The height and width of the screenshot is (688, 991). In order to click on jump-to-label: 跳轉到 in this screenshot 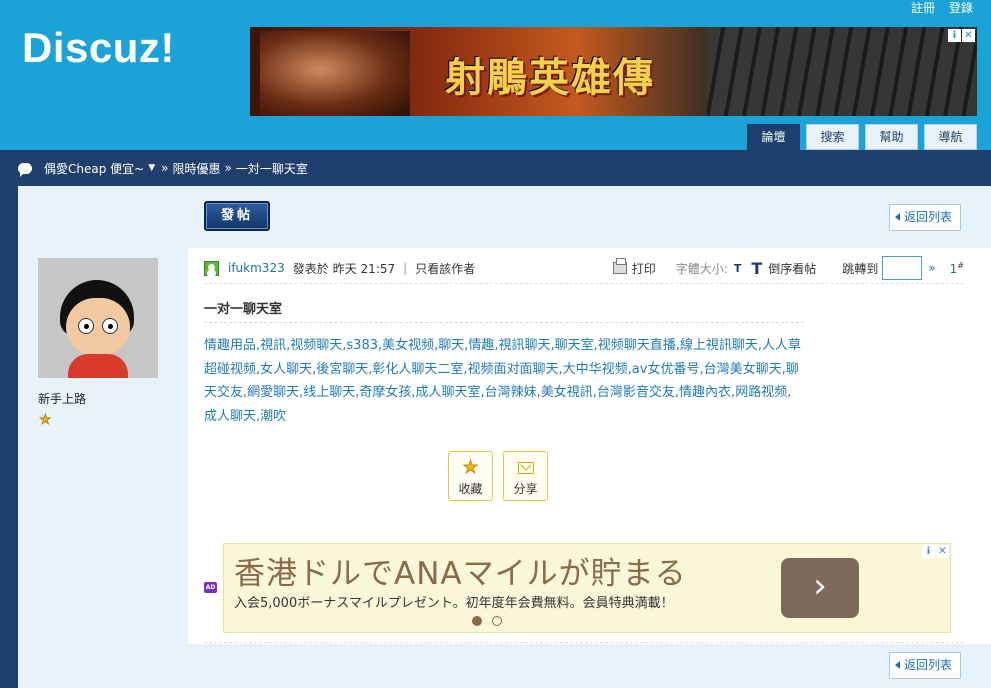, I will do `click(860, 268)`.